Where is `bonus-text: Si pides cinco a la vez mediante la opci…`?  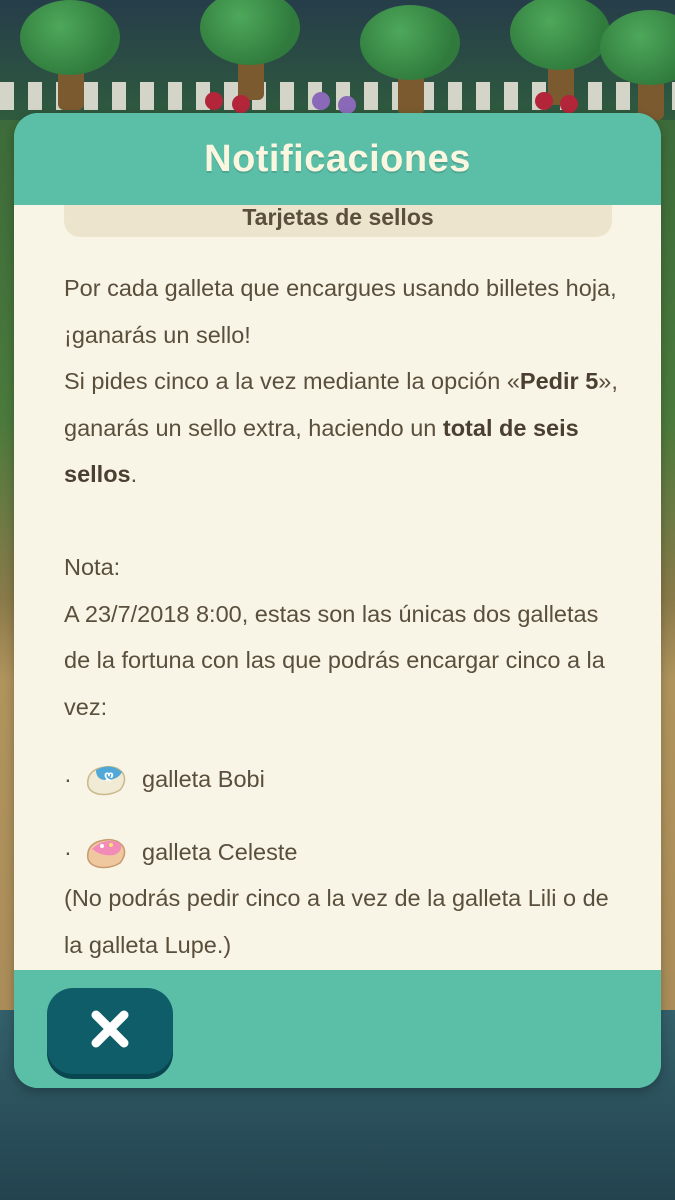
bonus-text: Si pides cinco a la vez mediante la opci… is located at coordinates (344, 428).